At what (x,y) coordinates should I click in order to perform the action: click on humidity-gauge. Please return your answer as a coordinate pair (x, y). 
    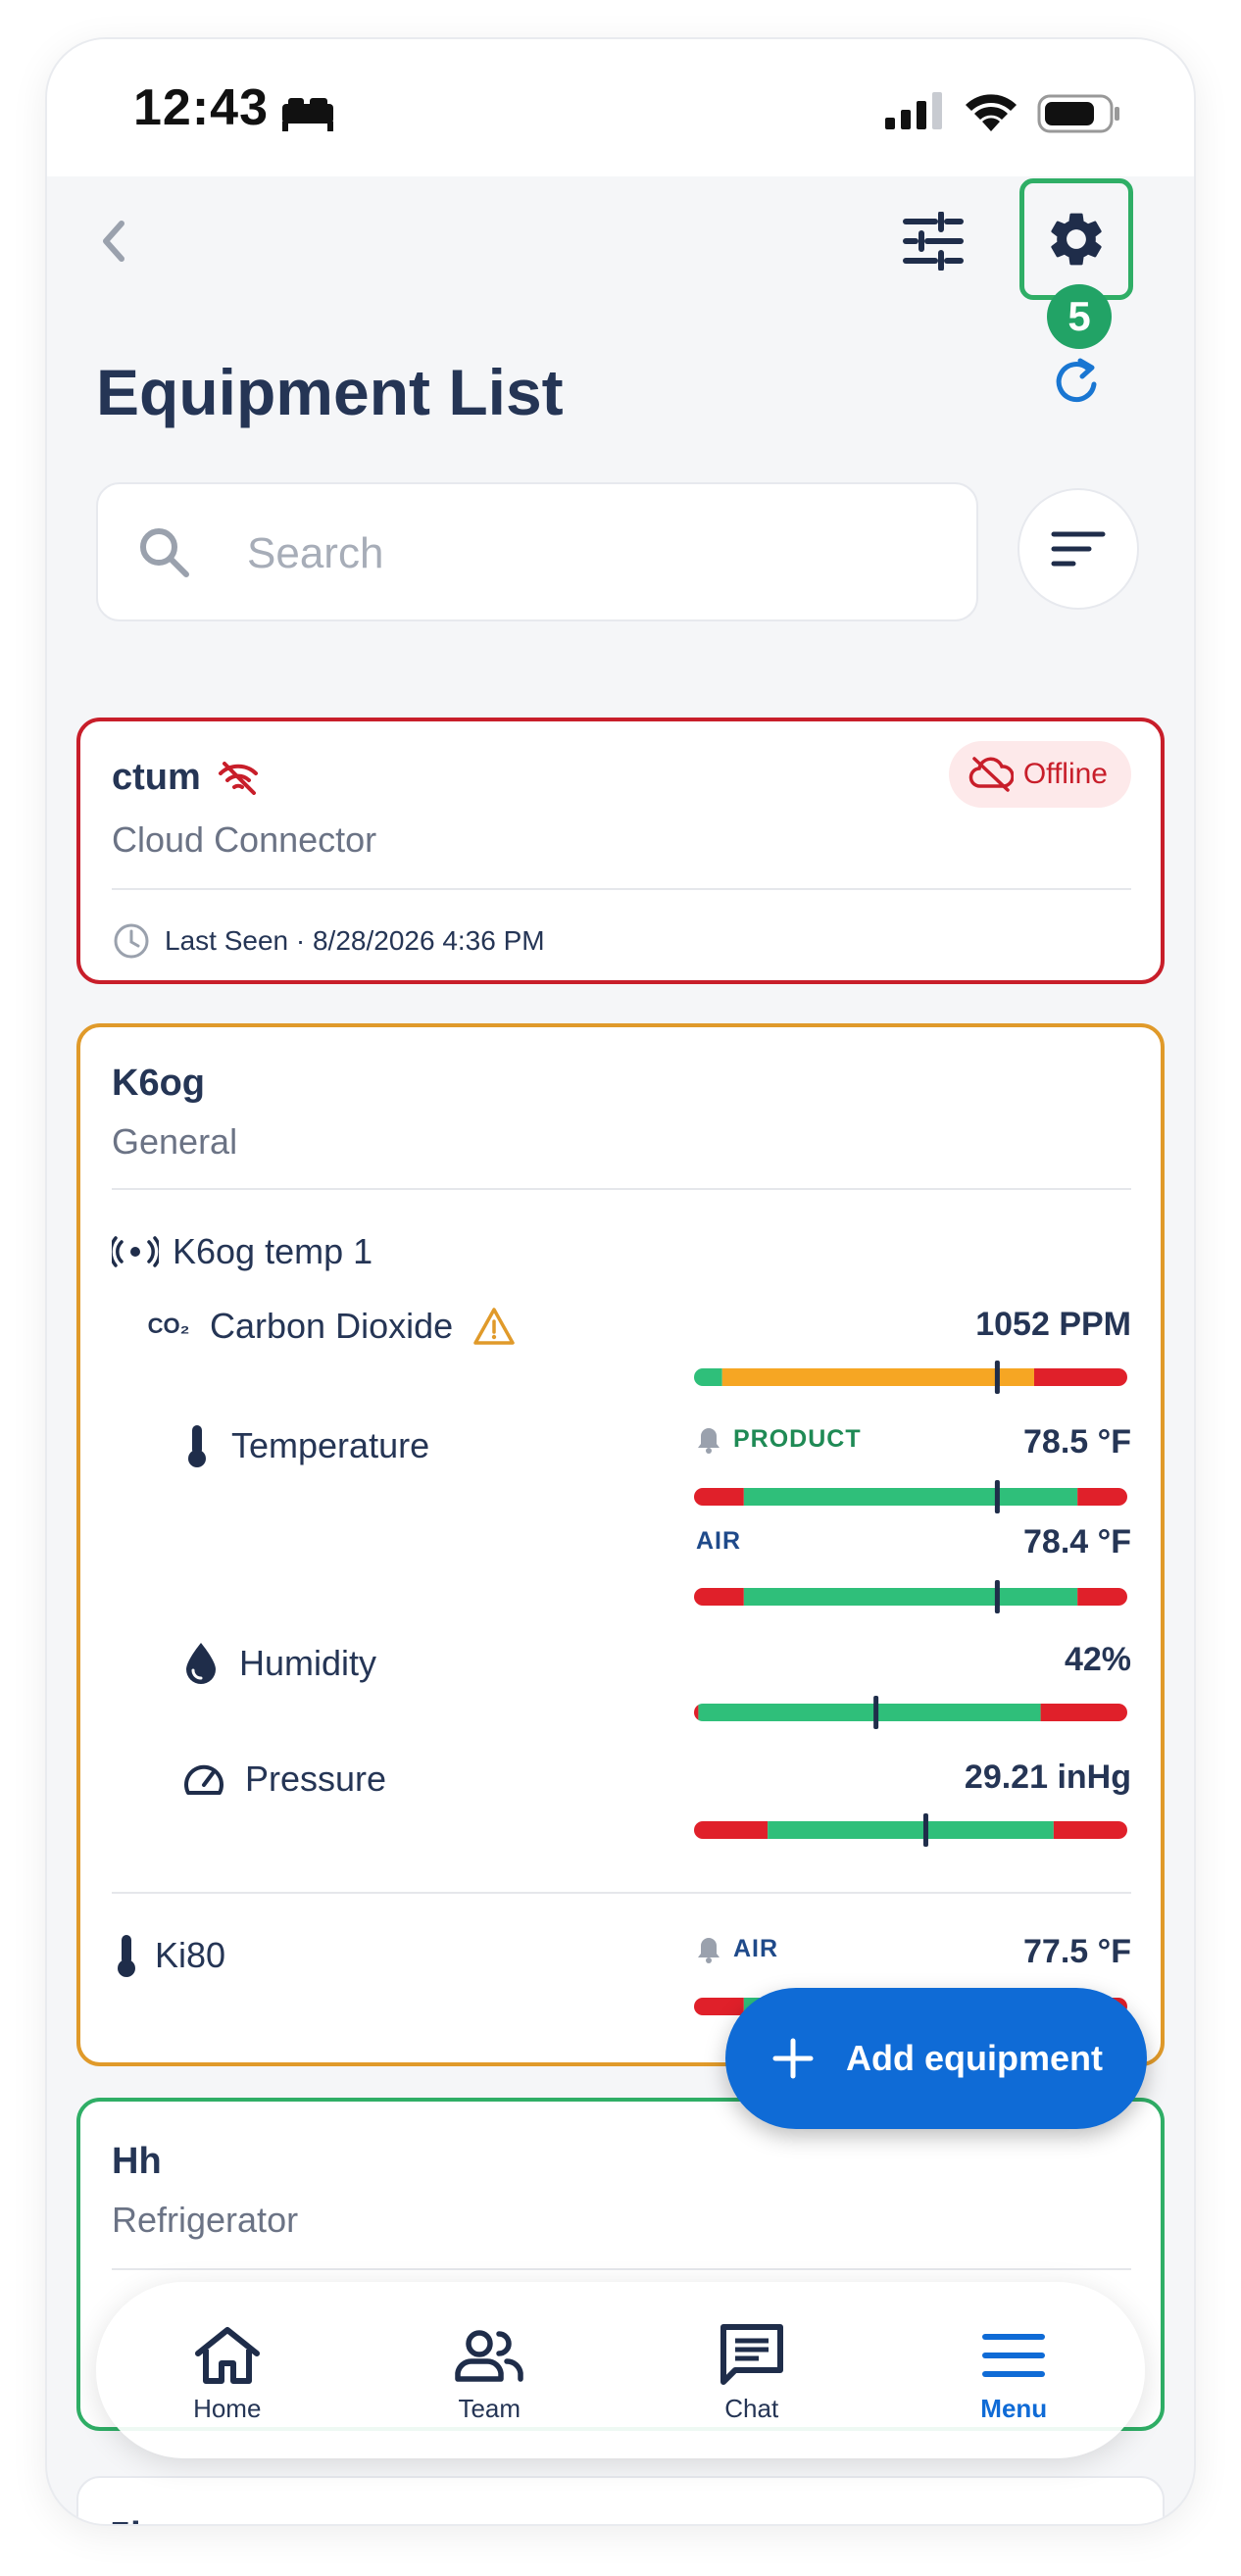
    Looking at the image, I should click on (910, 1712).